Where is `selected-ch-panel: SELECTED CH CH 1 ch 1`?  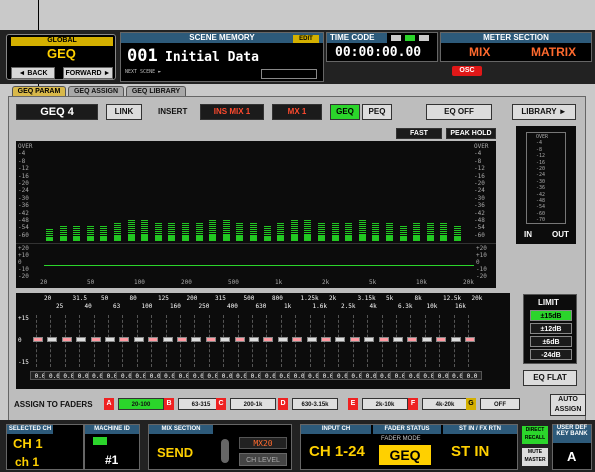 selected-ch-panel: SELECTED CH CH 1 ch 1 is located at coordinates (45, 447).